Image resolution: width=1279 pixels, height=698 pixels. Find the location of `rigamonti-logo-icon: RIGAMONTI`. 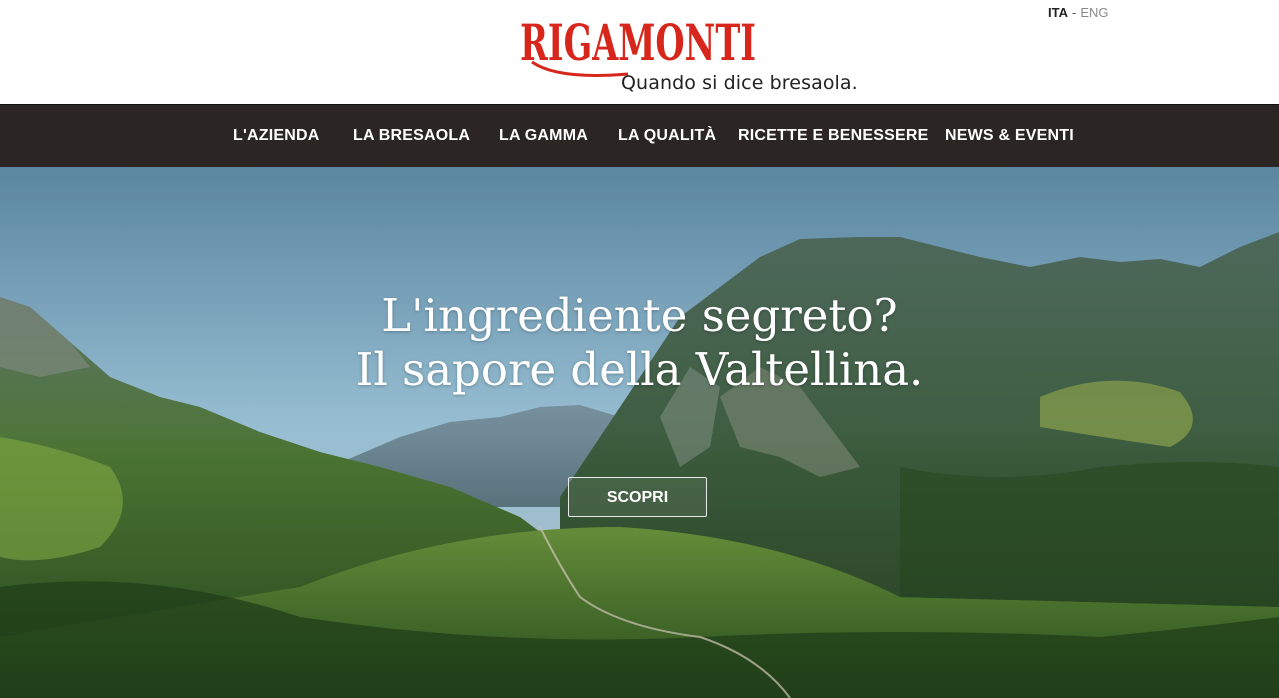

rigamonti-logo-icon: RIGAMONTI is located at coordinates (638, 45).